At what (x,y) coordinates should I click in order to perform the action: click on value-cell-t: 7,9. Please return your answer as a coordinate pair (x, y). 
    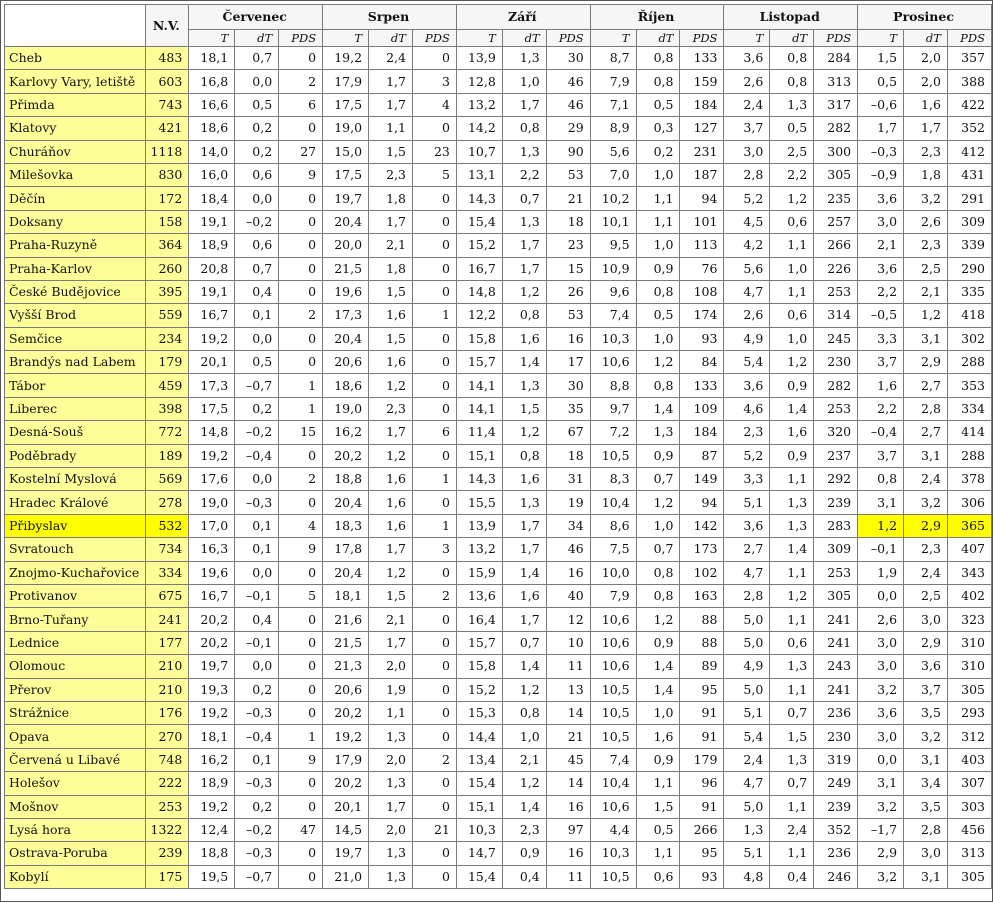
    Looking at the image, I should click on (613, 596).